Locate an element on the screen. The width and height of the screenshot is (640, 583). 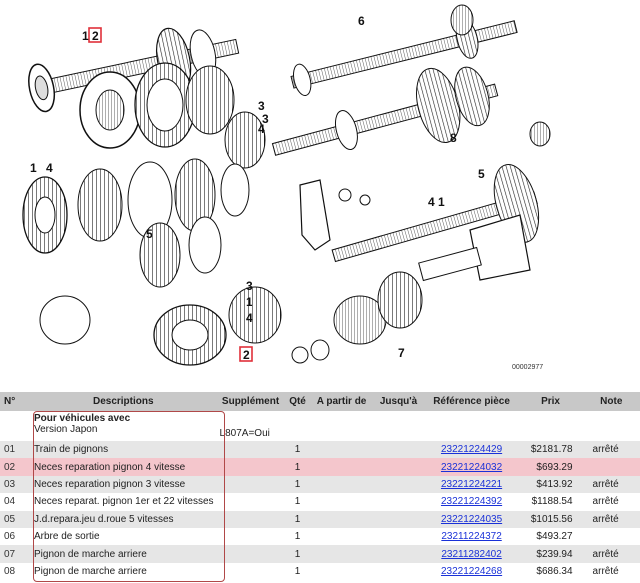
part-reference-link: 23211224372 is located at coordinates (471, 536).